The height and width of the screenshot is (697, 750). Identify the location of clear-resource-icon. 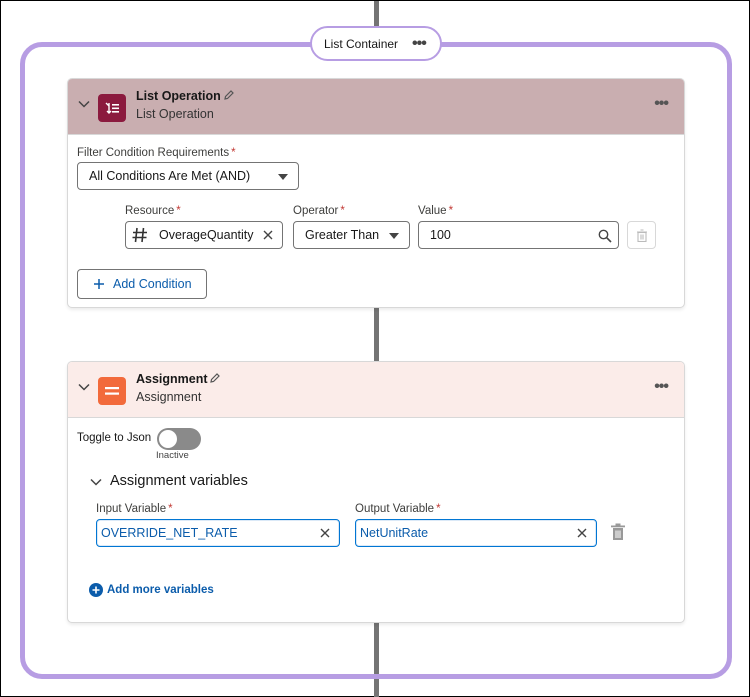
(268, 235).